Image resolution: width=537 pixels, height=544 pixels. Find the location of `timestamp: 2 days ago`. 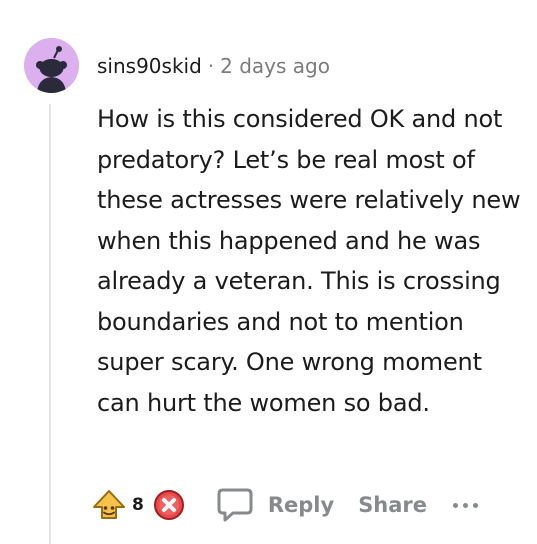

timestamp: 2 days ago is located at coordinates (275, 66).